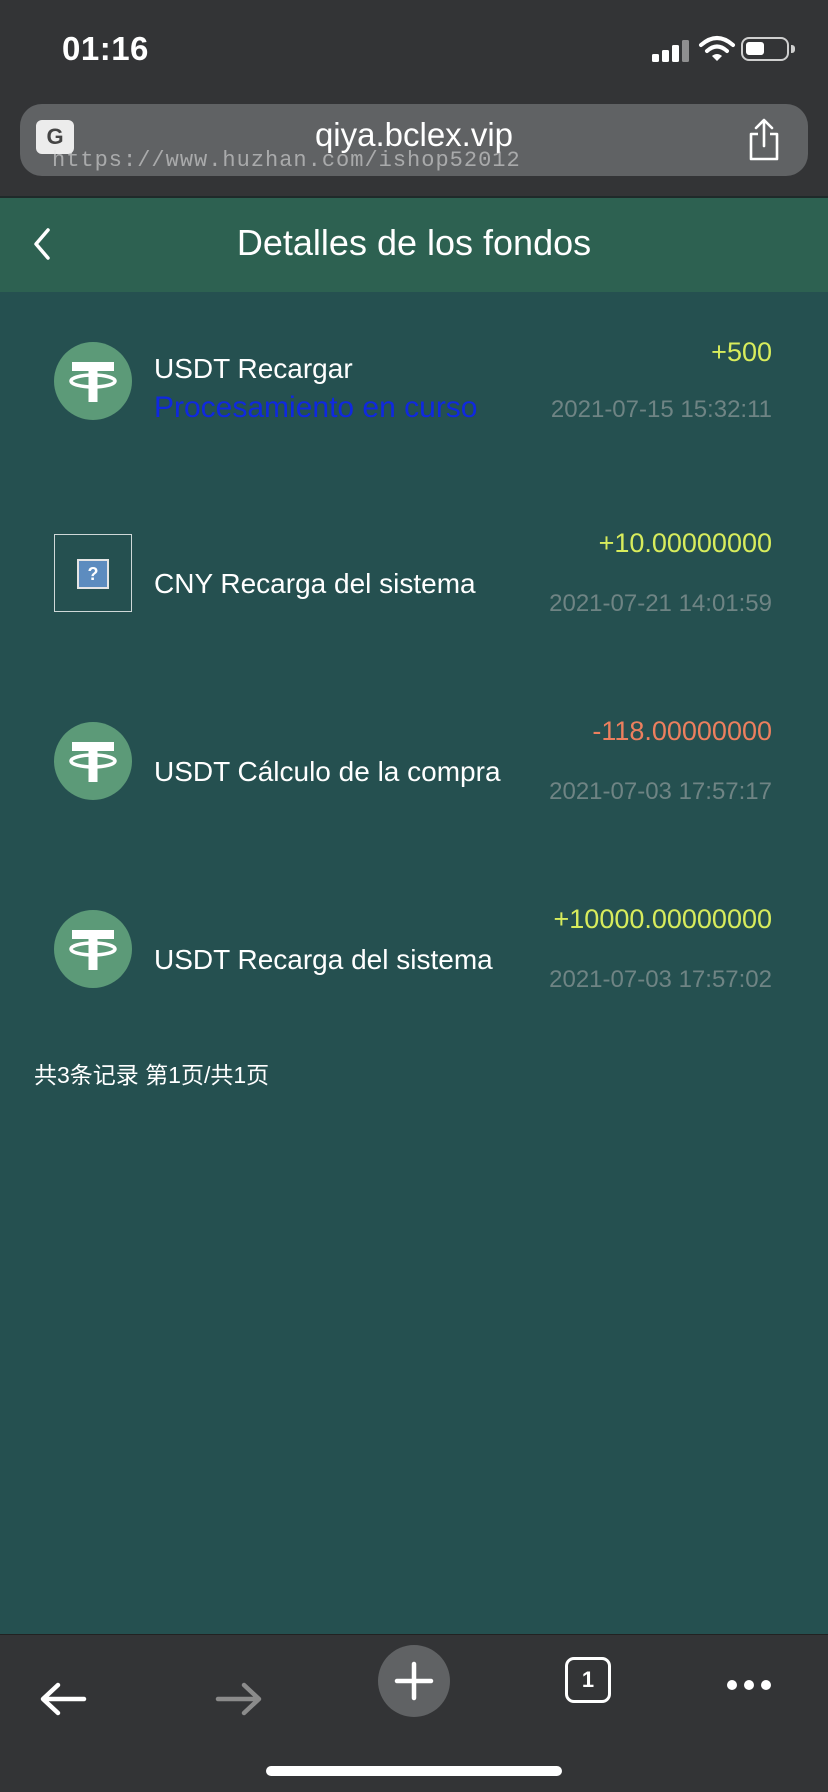 The width and height of the screenshot is (828, 1792). I want to click on pagination-summary: 共3条记录 第1页/共1页, so click(152, 1075).